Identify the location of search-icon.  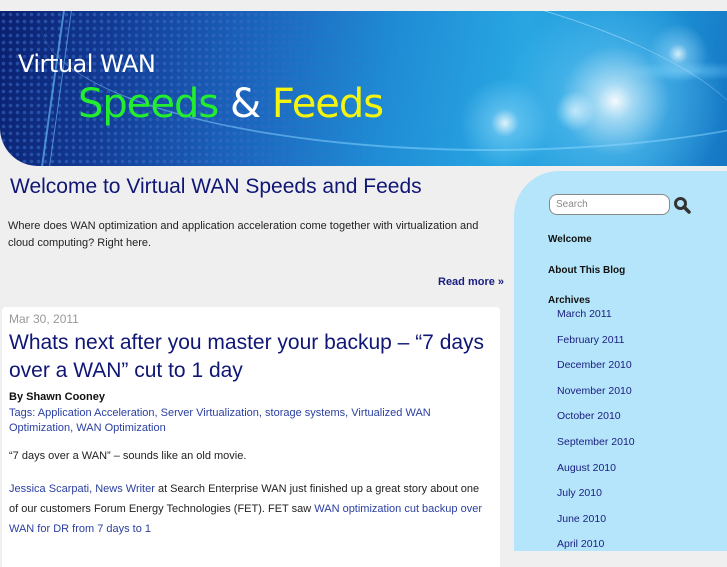
(682, 205).